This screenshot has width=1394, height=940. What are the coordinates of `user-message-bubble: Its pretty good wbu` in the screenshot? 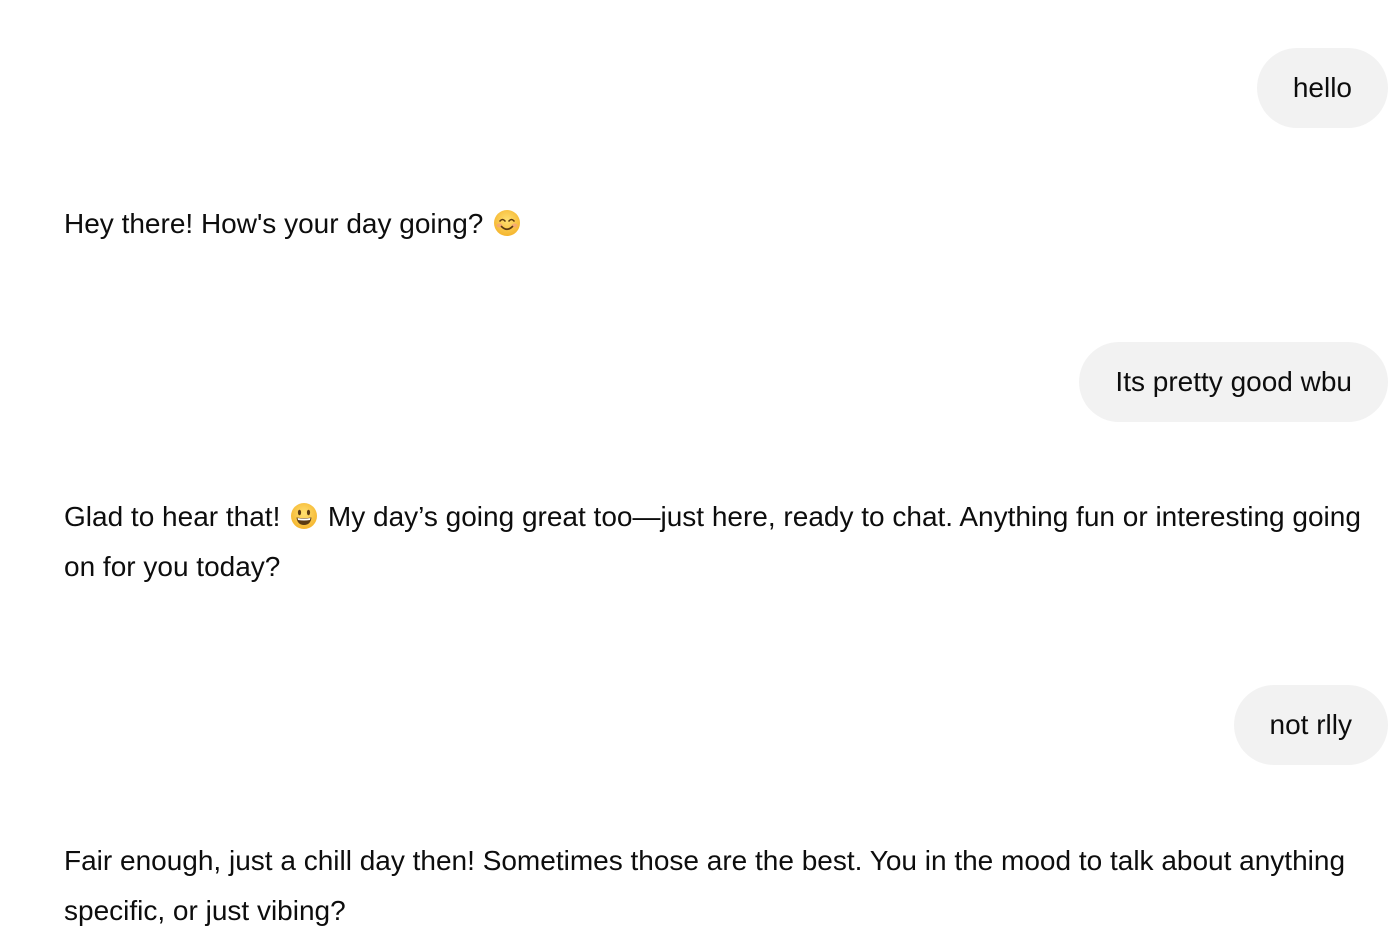 It's located at (1233, 382).